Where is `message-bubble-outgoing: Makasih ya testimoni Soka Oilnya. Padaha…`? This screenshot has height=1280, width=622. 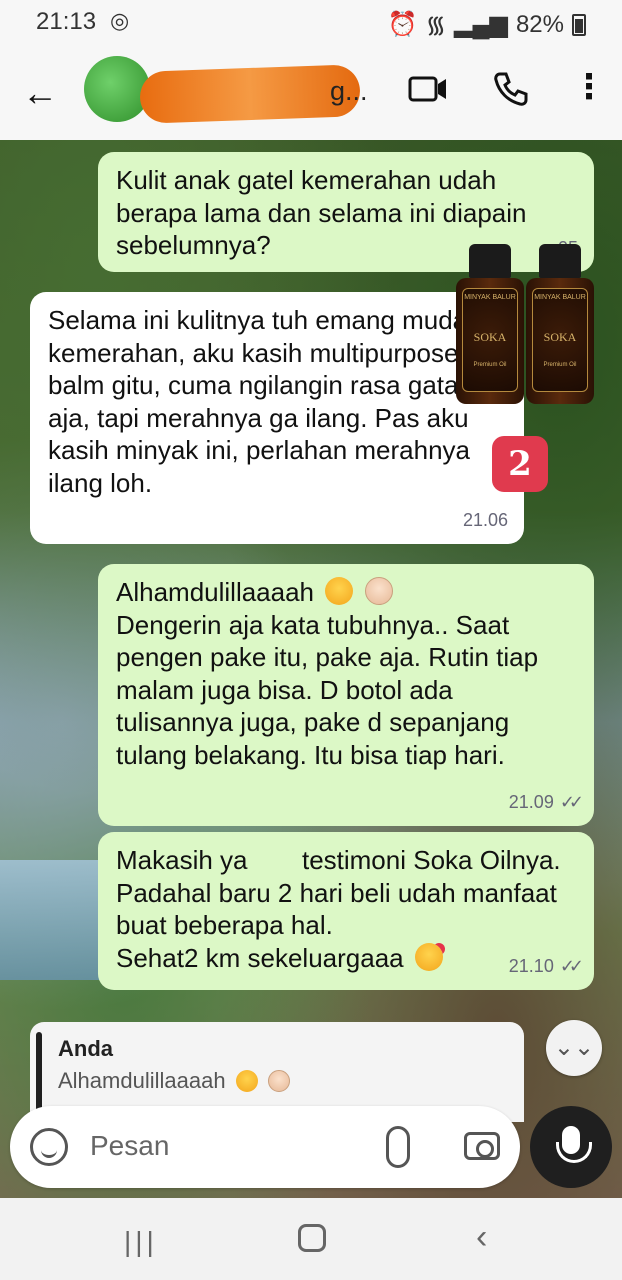
message-bubble-outgoing: Makasih ya testimoni Soka Oilnya. Padaha… is located at coordinates (346, 911).